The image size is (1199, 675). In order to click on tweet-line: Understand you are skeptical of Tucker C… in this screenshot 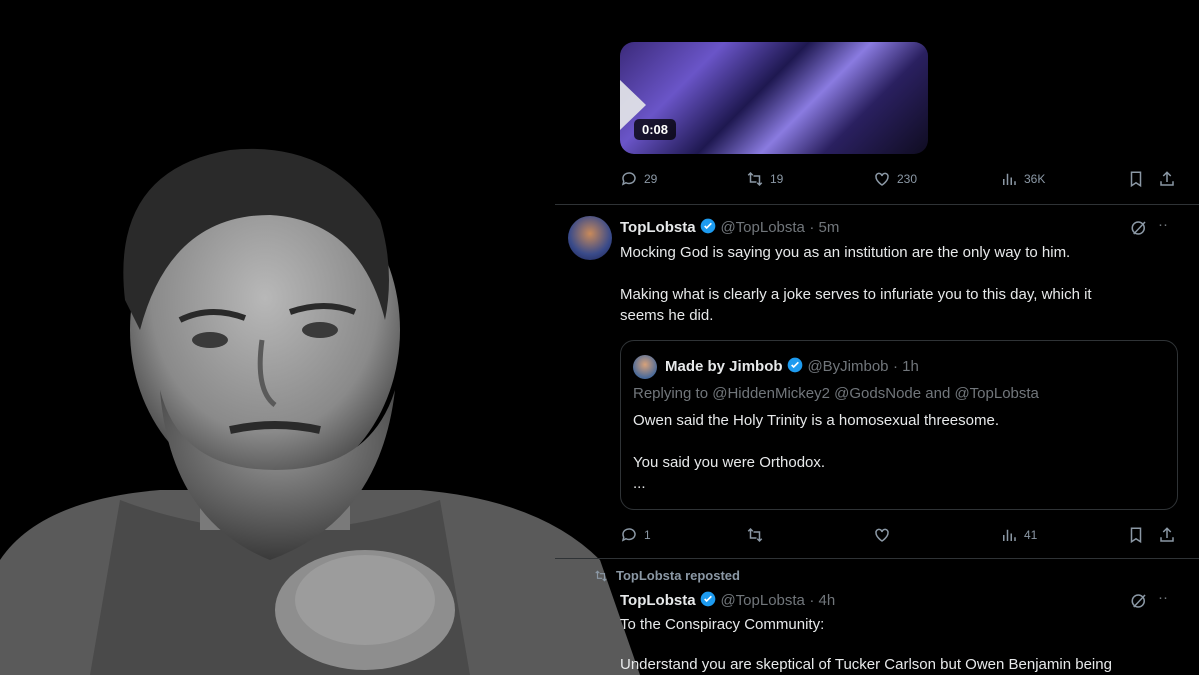, I will do `click(866, 664)`.